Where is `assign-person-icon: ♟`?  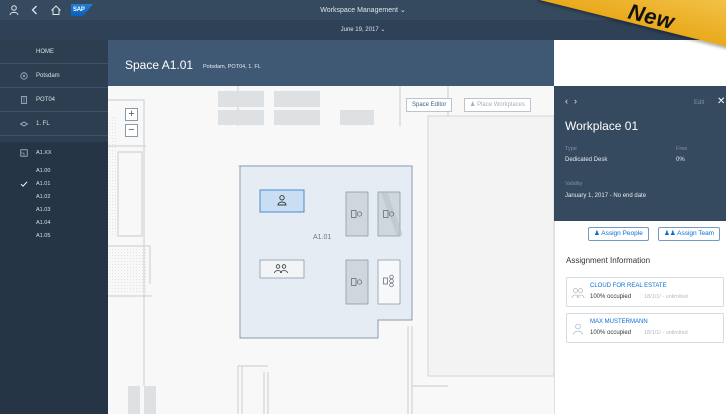
assign-person-icon: ♟ is located at coordinates (597, 233).